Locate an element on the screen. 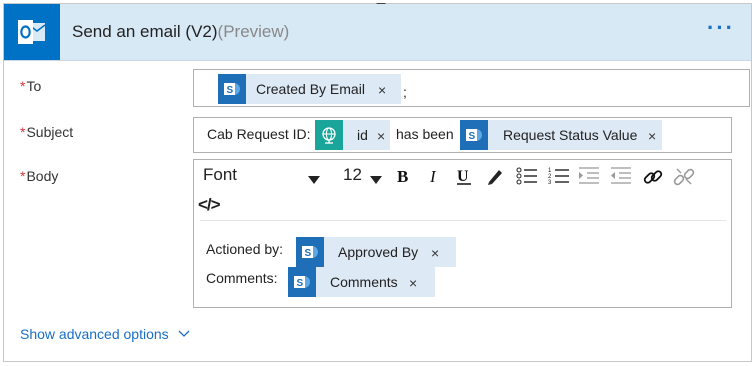  show-advanced-options-link: Show advanced options is located at coordinates (105, 334).